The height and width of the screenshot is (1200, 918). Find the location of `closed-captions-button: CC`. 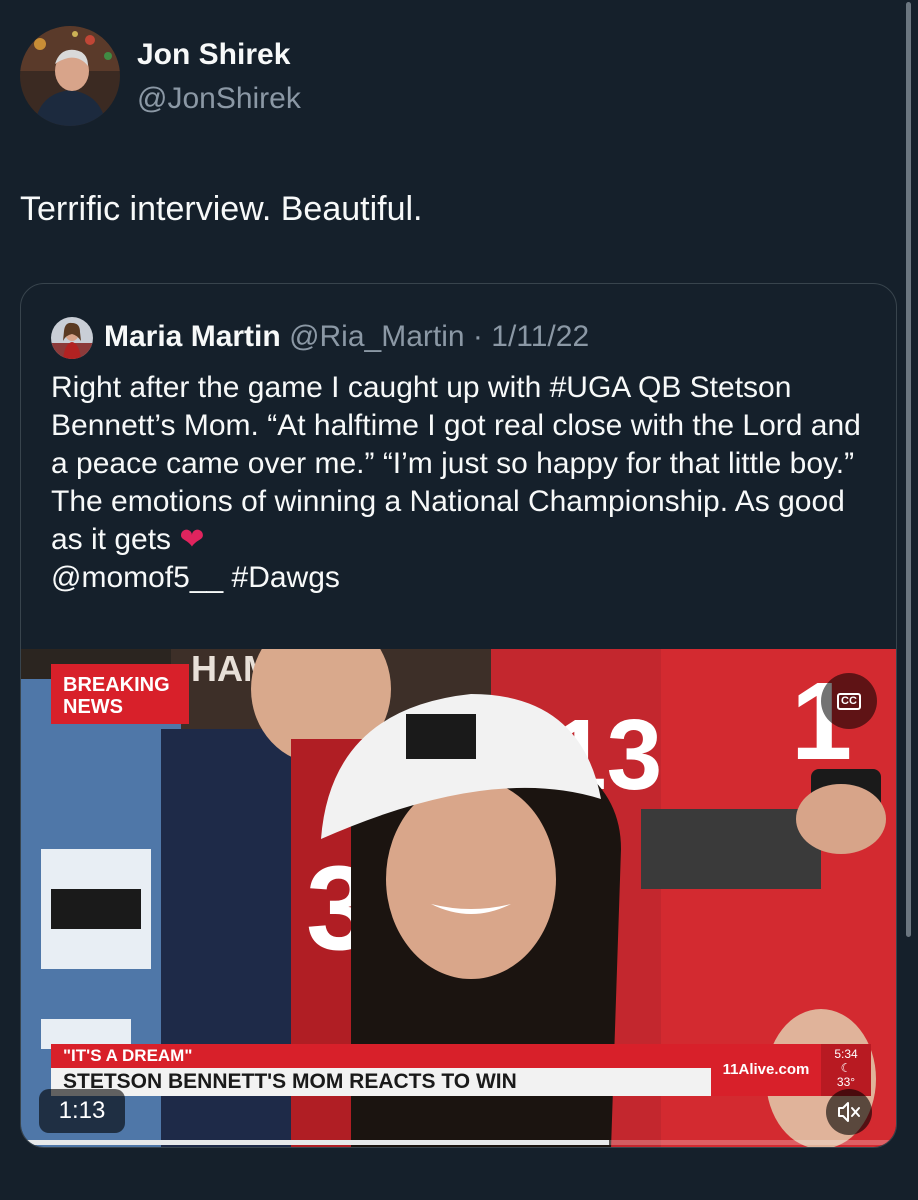

closed-captions-button: CC is located at coordinates (849, 701).